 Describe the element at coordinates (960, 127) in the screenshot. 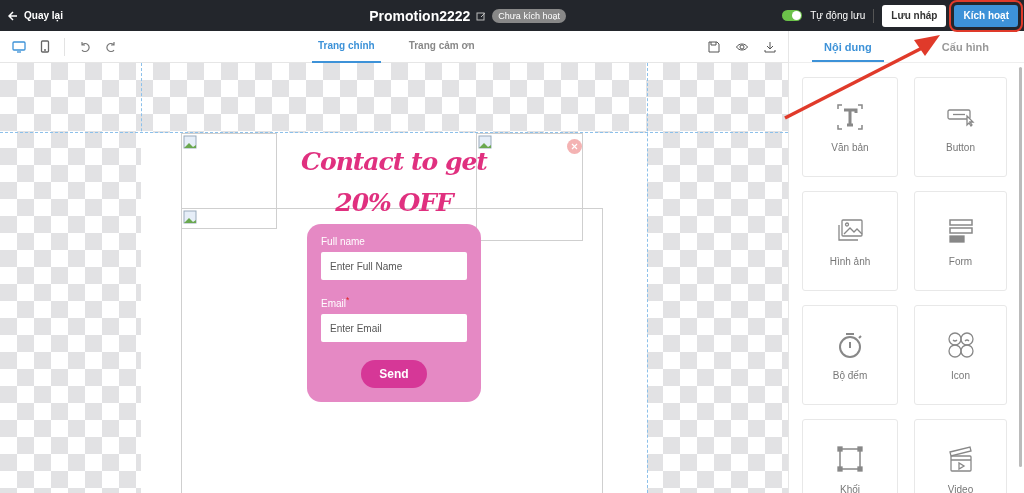

I see `element-tile: Button` at that location.